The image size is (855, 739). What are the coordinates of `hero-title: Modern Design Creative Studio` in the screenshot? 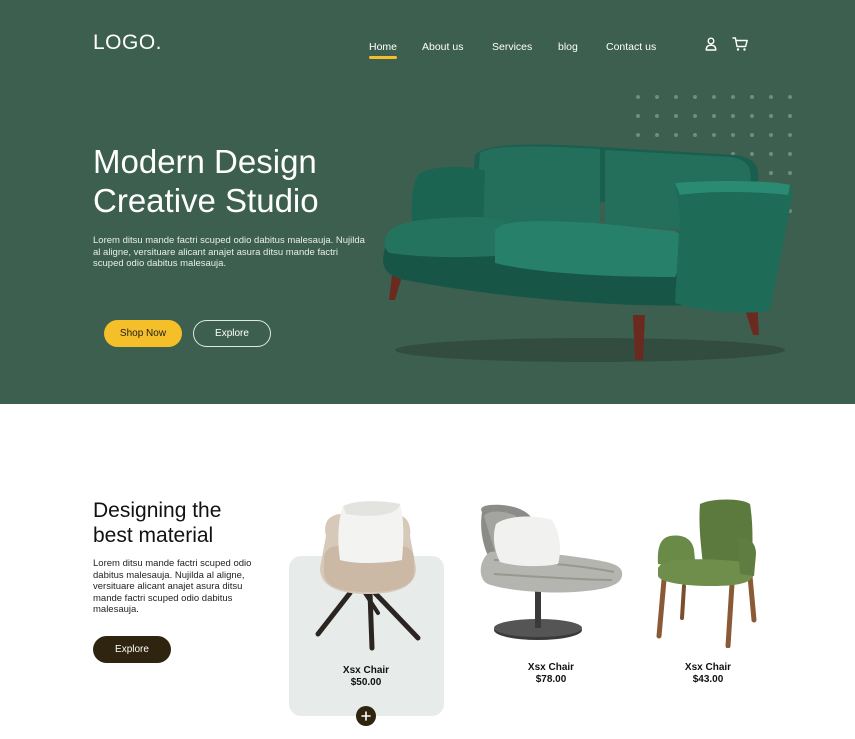 It's located at (206, 181).